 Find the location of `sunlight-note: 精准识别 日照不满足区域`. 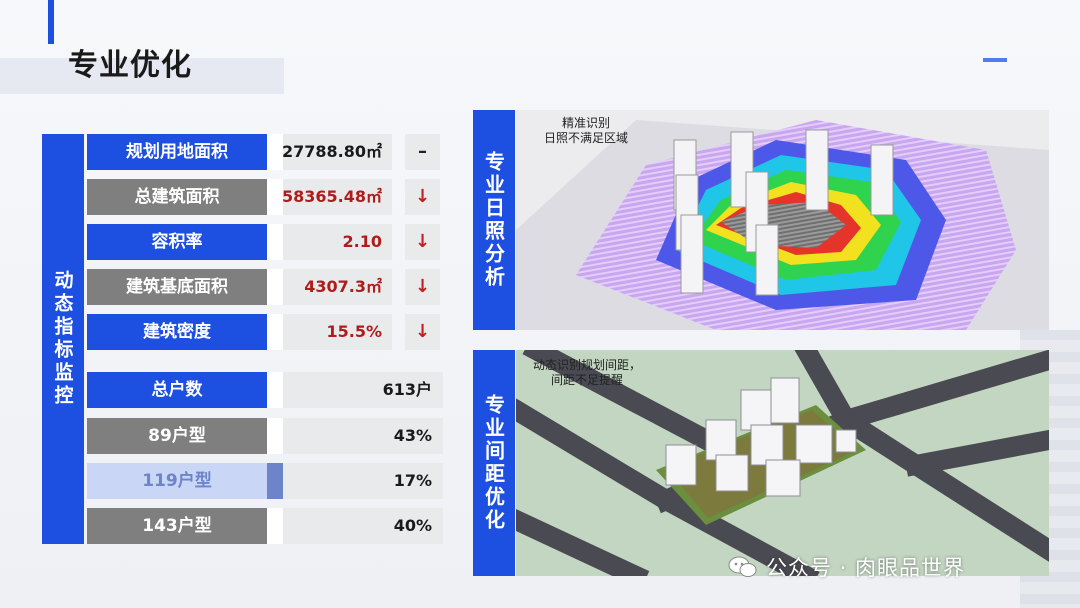

sunlight-note: 精准识别 日照不满足区域 is located at coordinates (585, 130).